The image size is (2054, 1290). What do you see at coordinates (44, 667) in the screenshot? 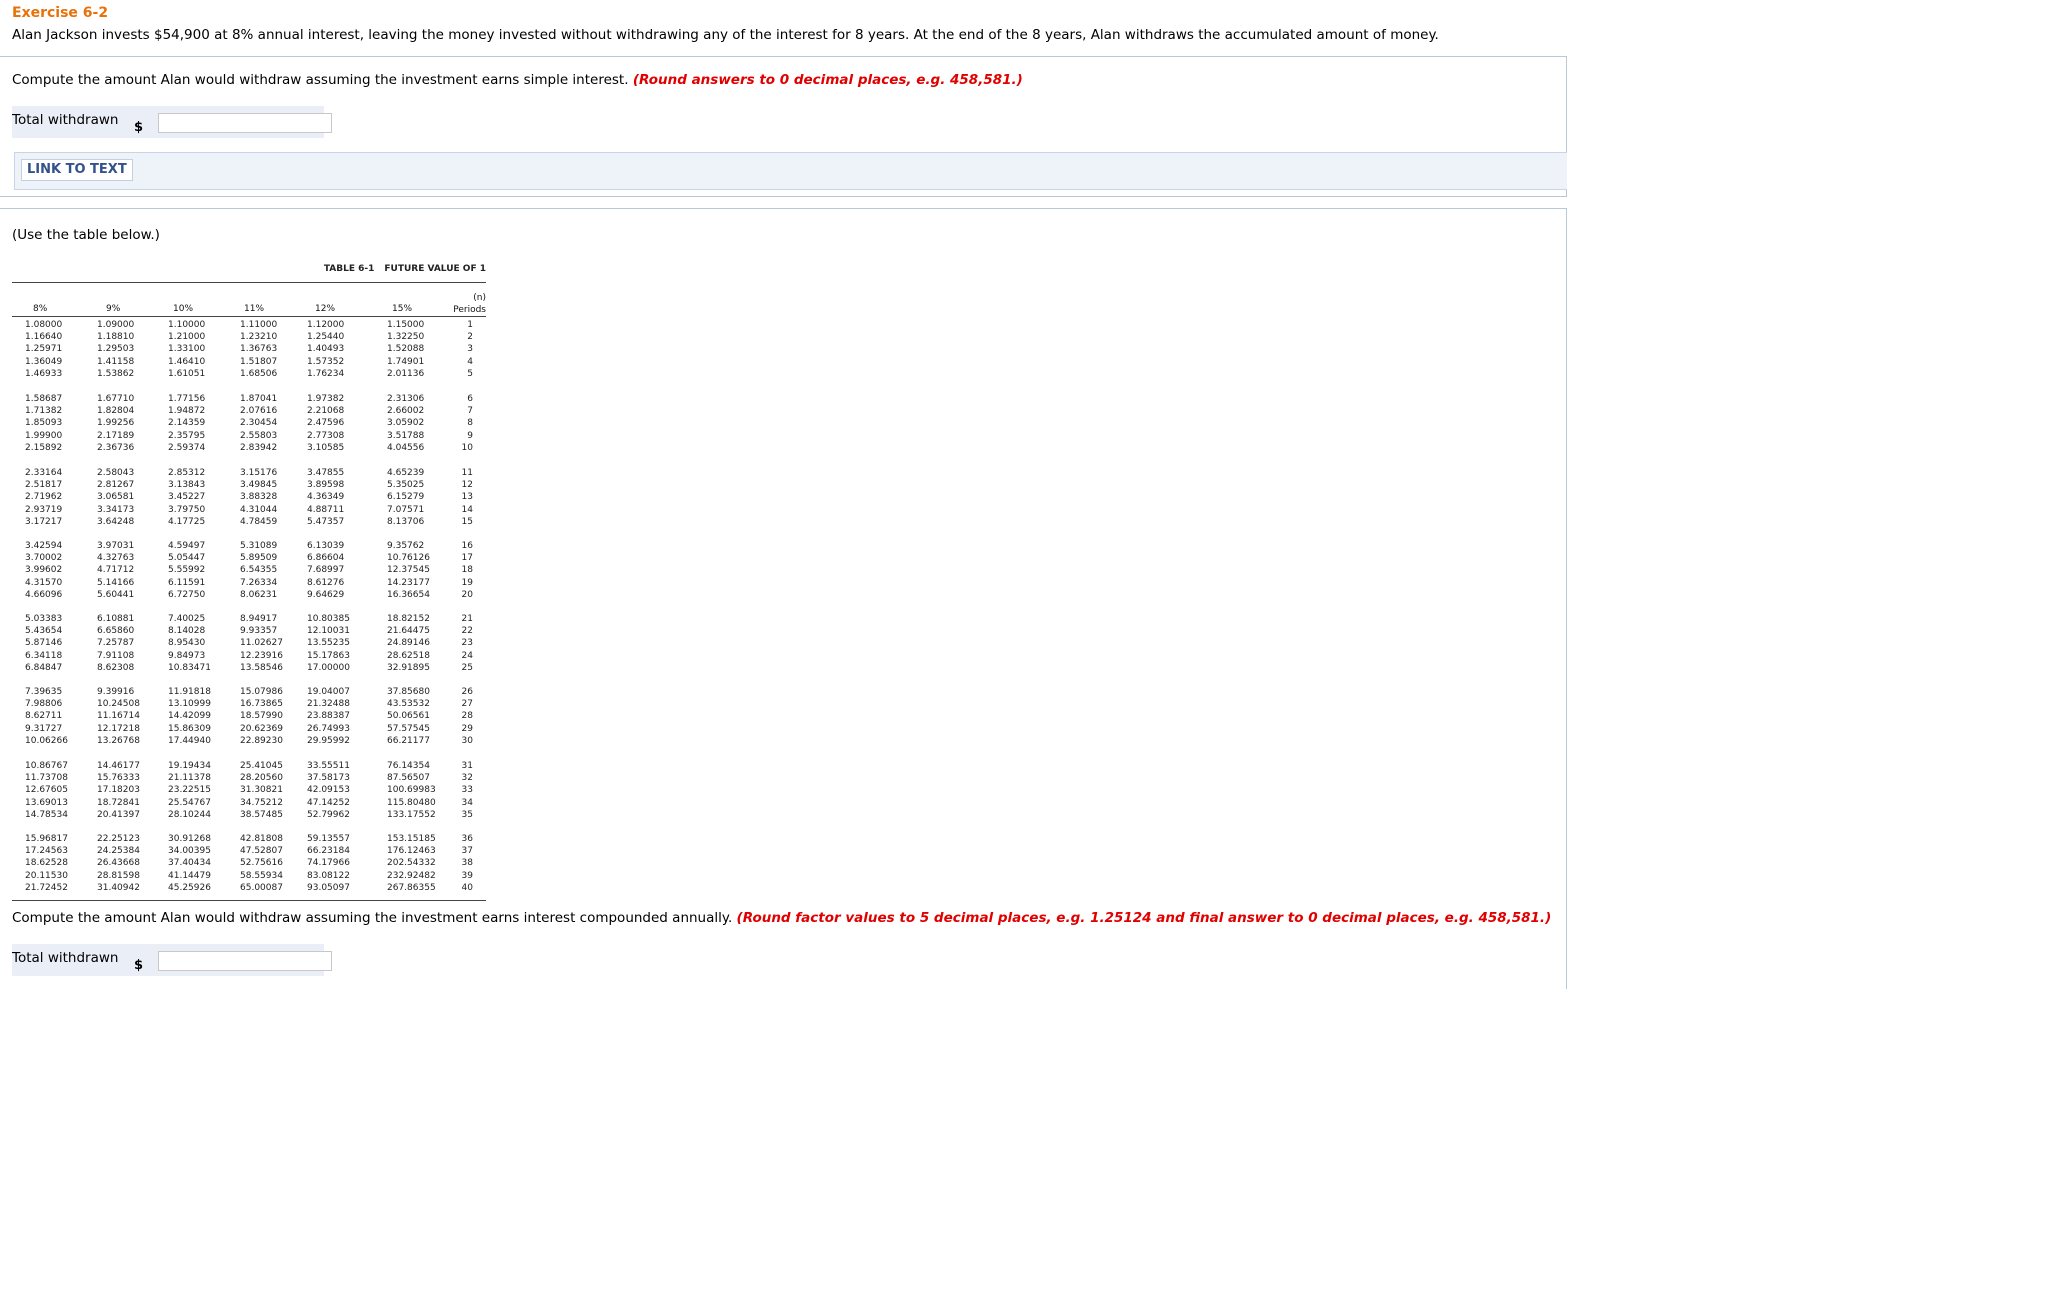
I see `table-cell: 6.84847` at bounding box center [44, 667].